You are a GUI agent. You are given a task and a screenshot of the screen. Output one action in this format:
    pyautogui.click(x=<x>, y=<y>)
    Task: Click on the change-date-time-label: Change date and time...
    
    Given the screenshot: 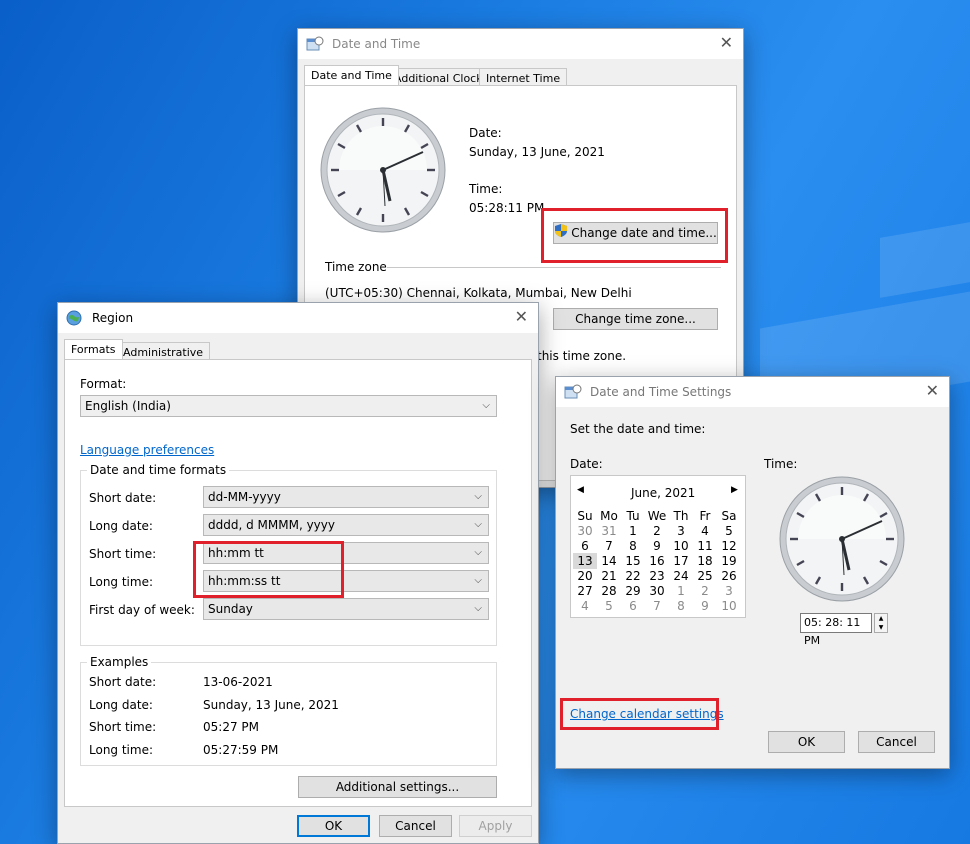 What is the action you would take?
    pyautogui.click(x=644, y=233)
    